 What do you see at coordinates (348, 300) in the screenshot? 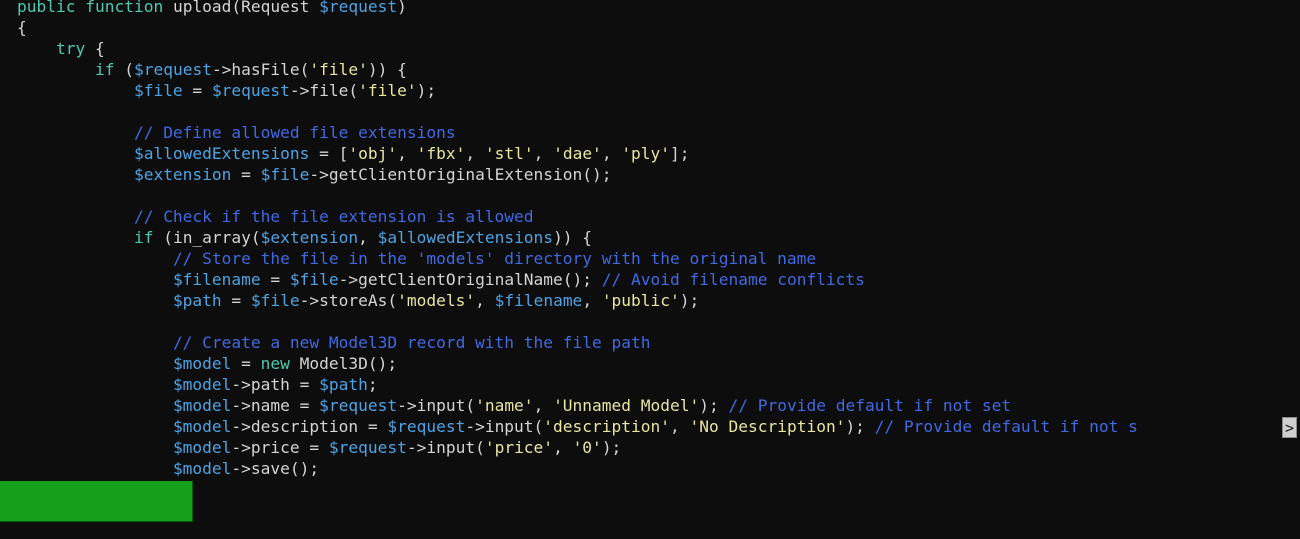
I see `code-token-pln: ->storeAs(` at bounding box center [348, 300].